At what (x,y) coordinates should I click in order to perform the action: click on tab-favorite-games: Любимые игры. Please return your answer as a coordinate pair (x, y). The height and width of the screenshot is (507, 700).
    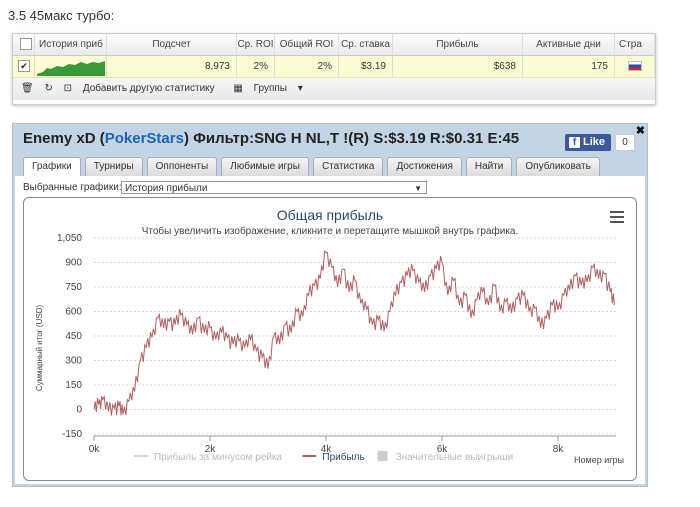
    Looking at the image, I should click on (265, 166).